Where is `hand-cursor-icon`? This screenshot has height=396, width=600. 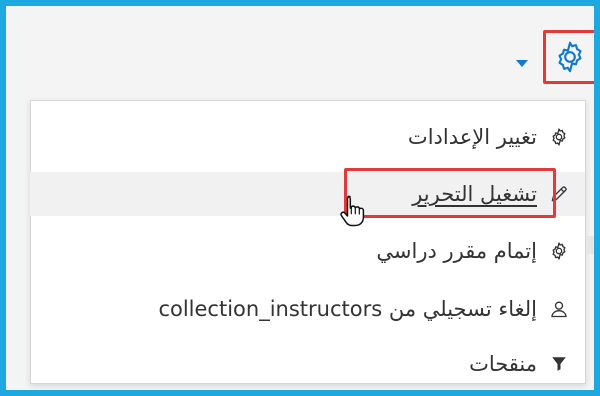
hand-cursor-icon is located at coordinates (353, 211).